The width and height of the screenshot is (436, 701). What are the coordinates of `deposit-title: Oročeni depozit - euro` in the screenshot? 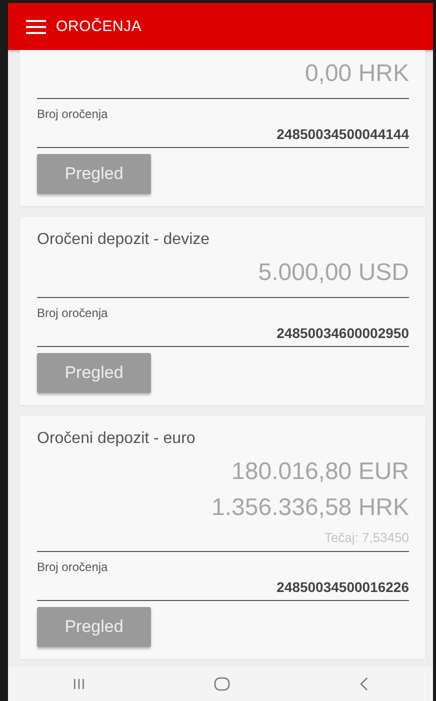 It's located at (116, 439).